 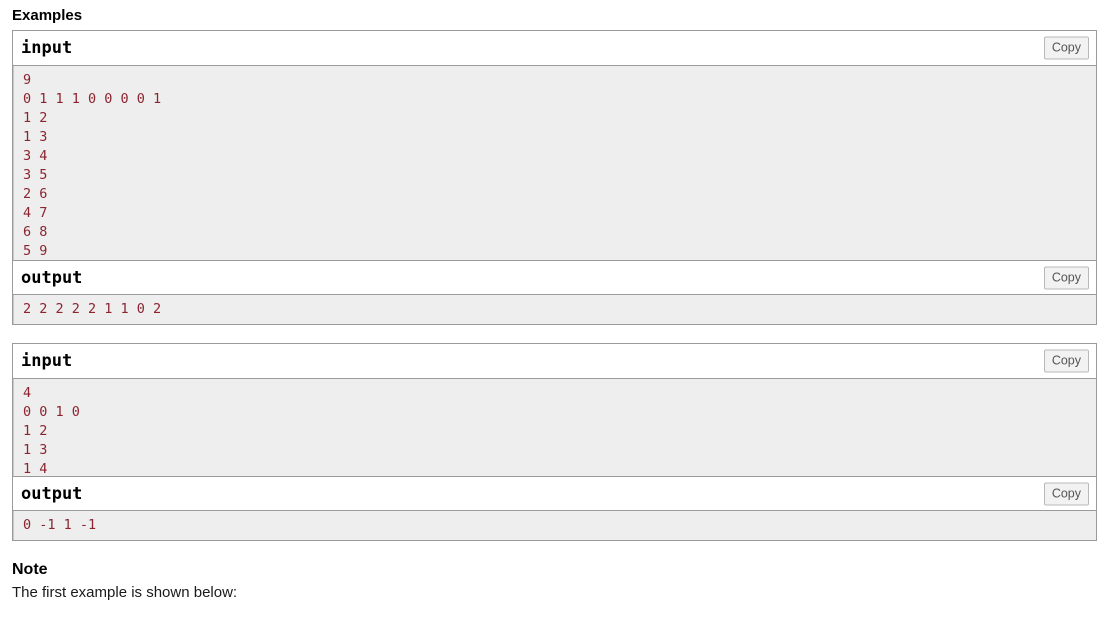 What do you see at coordinates (554, 525) in the screenshot?
I see `output-data-2: 0 -1 1 -1` at bounding box center [554, 525].